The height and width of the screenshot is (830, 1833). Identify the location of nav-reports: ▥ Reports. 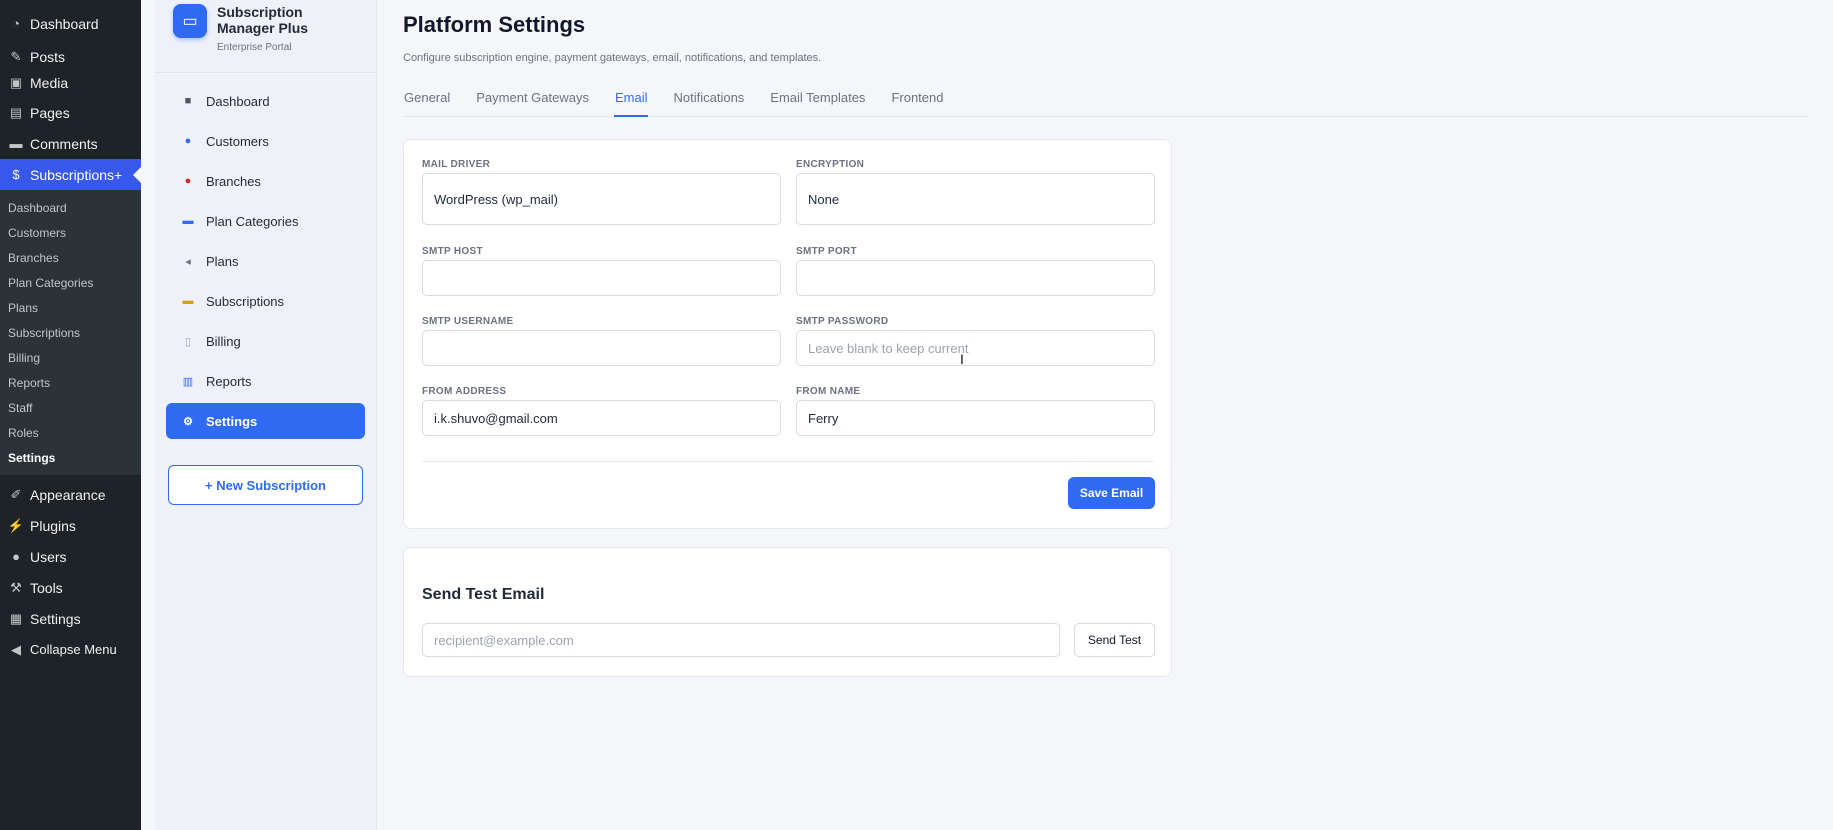
(265, 381).